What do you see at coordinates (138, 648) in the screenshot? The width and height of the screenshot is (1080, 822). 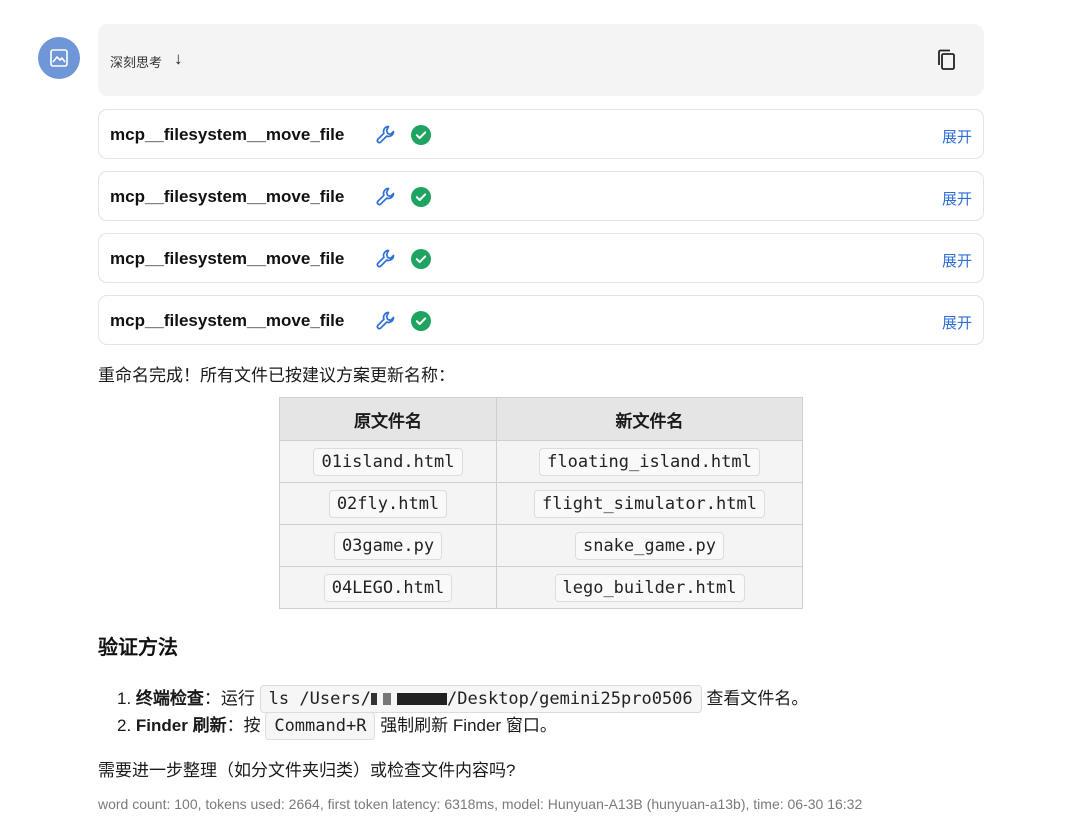 I see `verify-heading: 验证方法` at bounding box center [138, 648].